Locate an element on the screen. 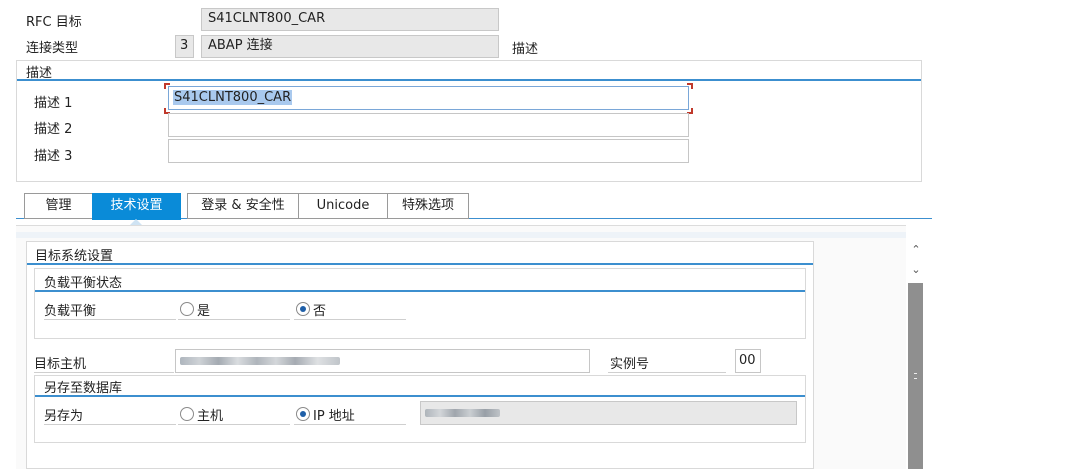 This screenshot has height=469, width=1080. conn-type-description: 描述 is located at coordinates (525, 49).